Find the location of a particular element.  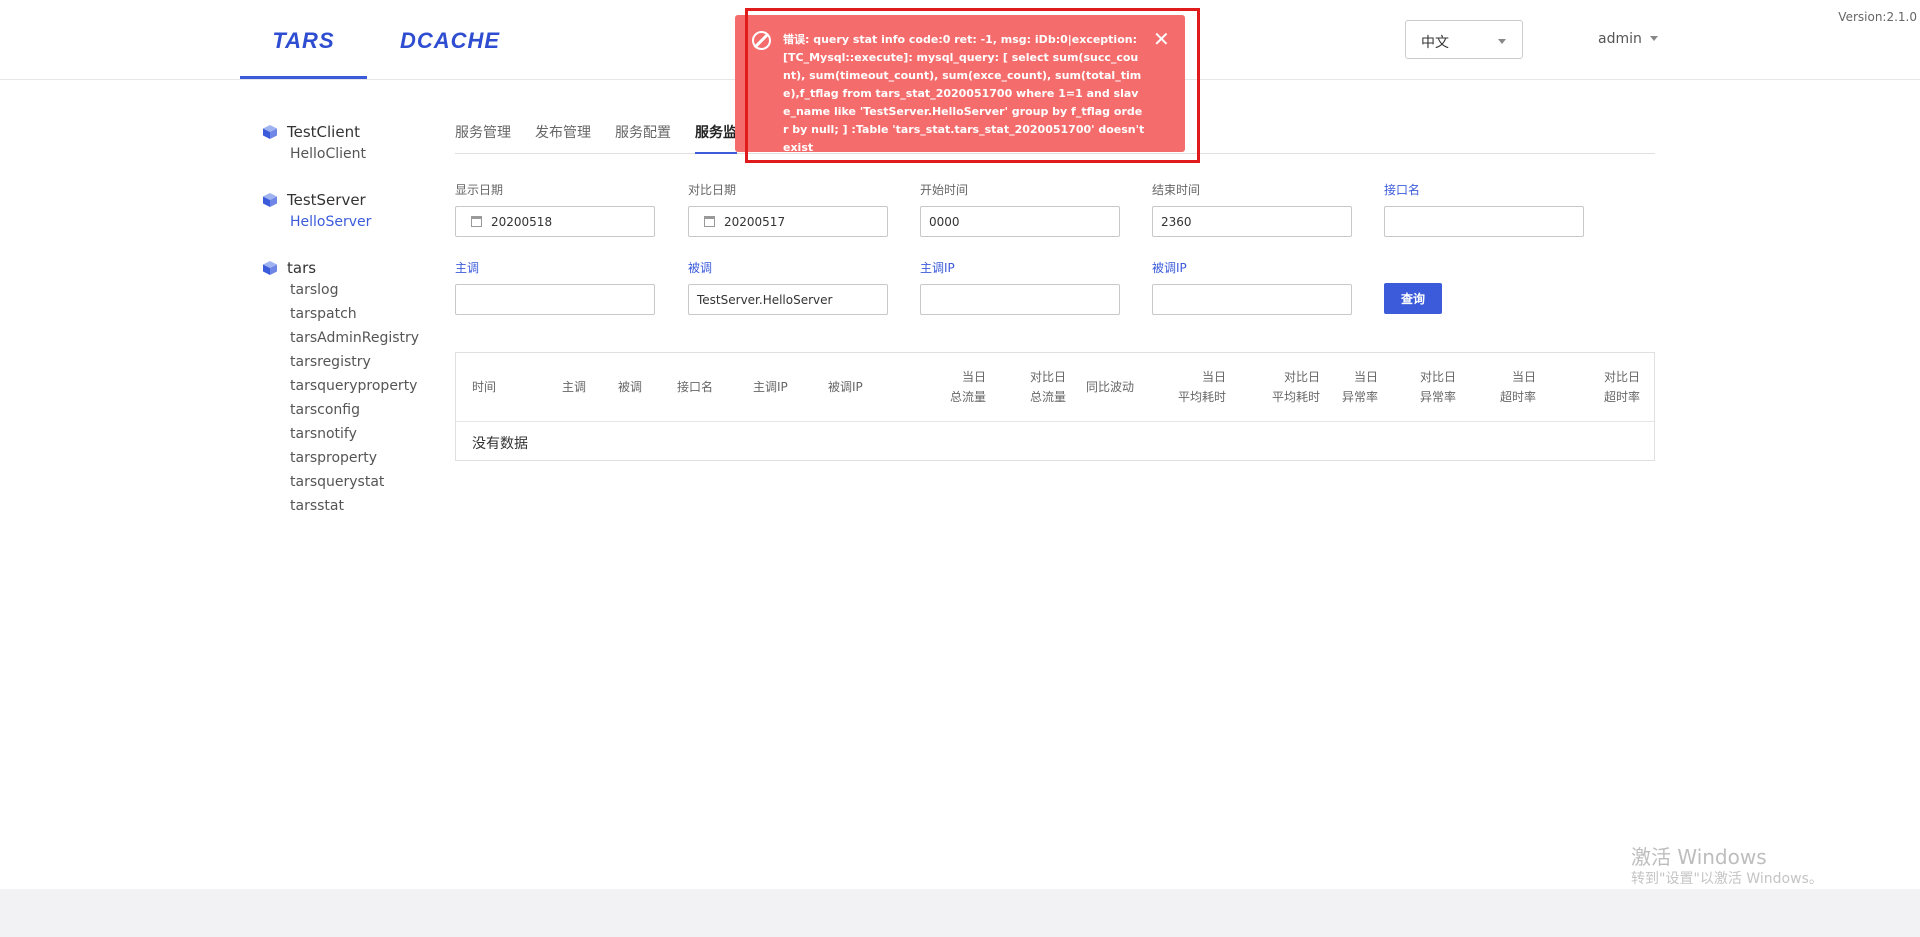

caller-ip-label: 主调IP is located at coordinates (937, 268).